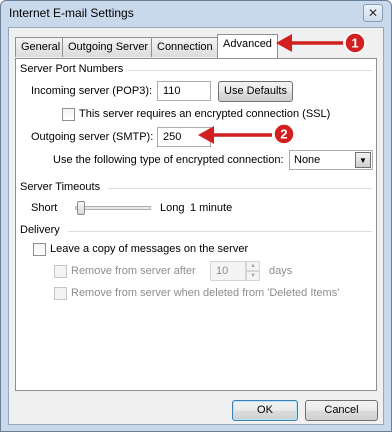 The width and height of the screenshot is (392, 432). Describe the element at coordinates (44, 208) in the screenshot. I see `timeout-short-label: Short` at that location.